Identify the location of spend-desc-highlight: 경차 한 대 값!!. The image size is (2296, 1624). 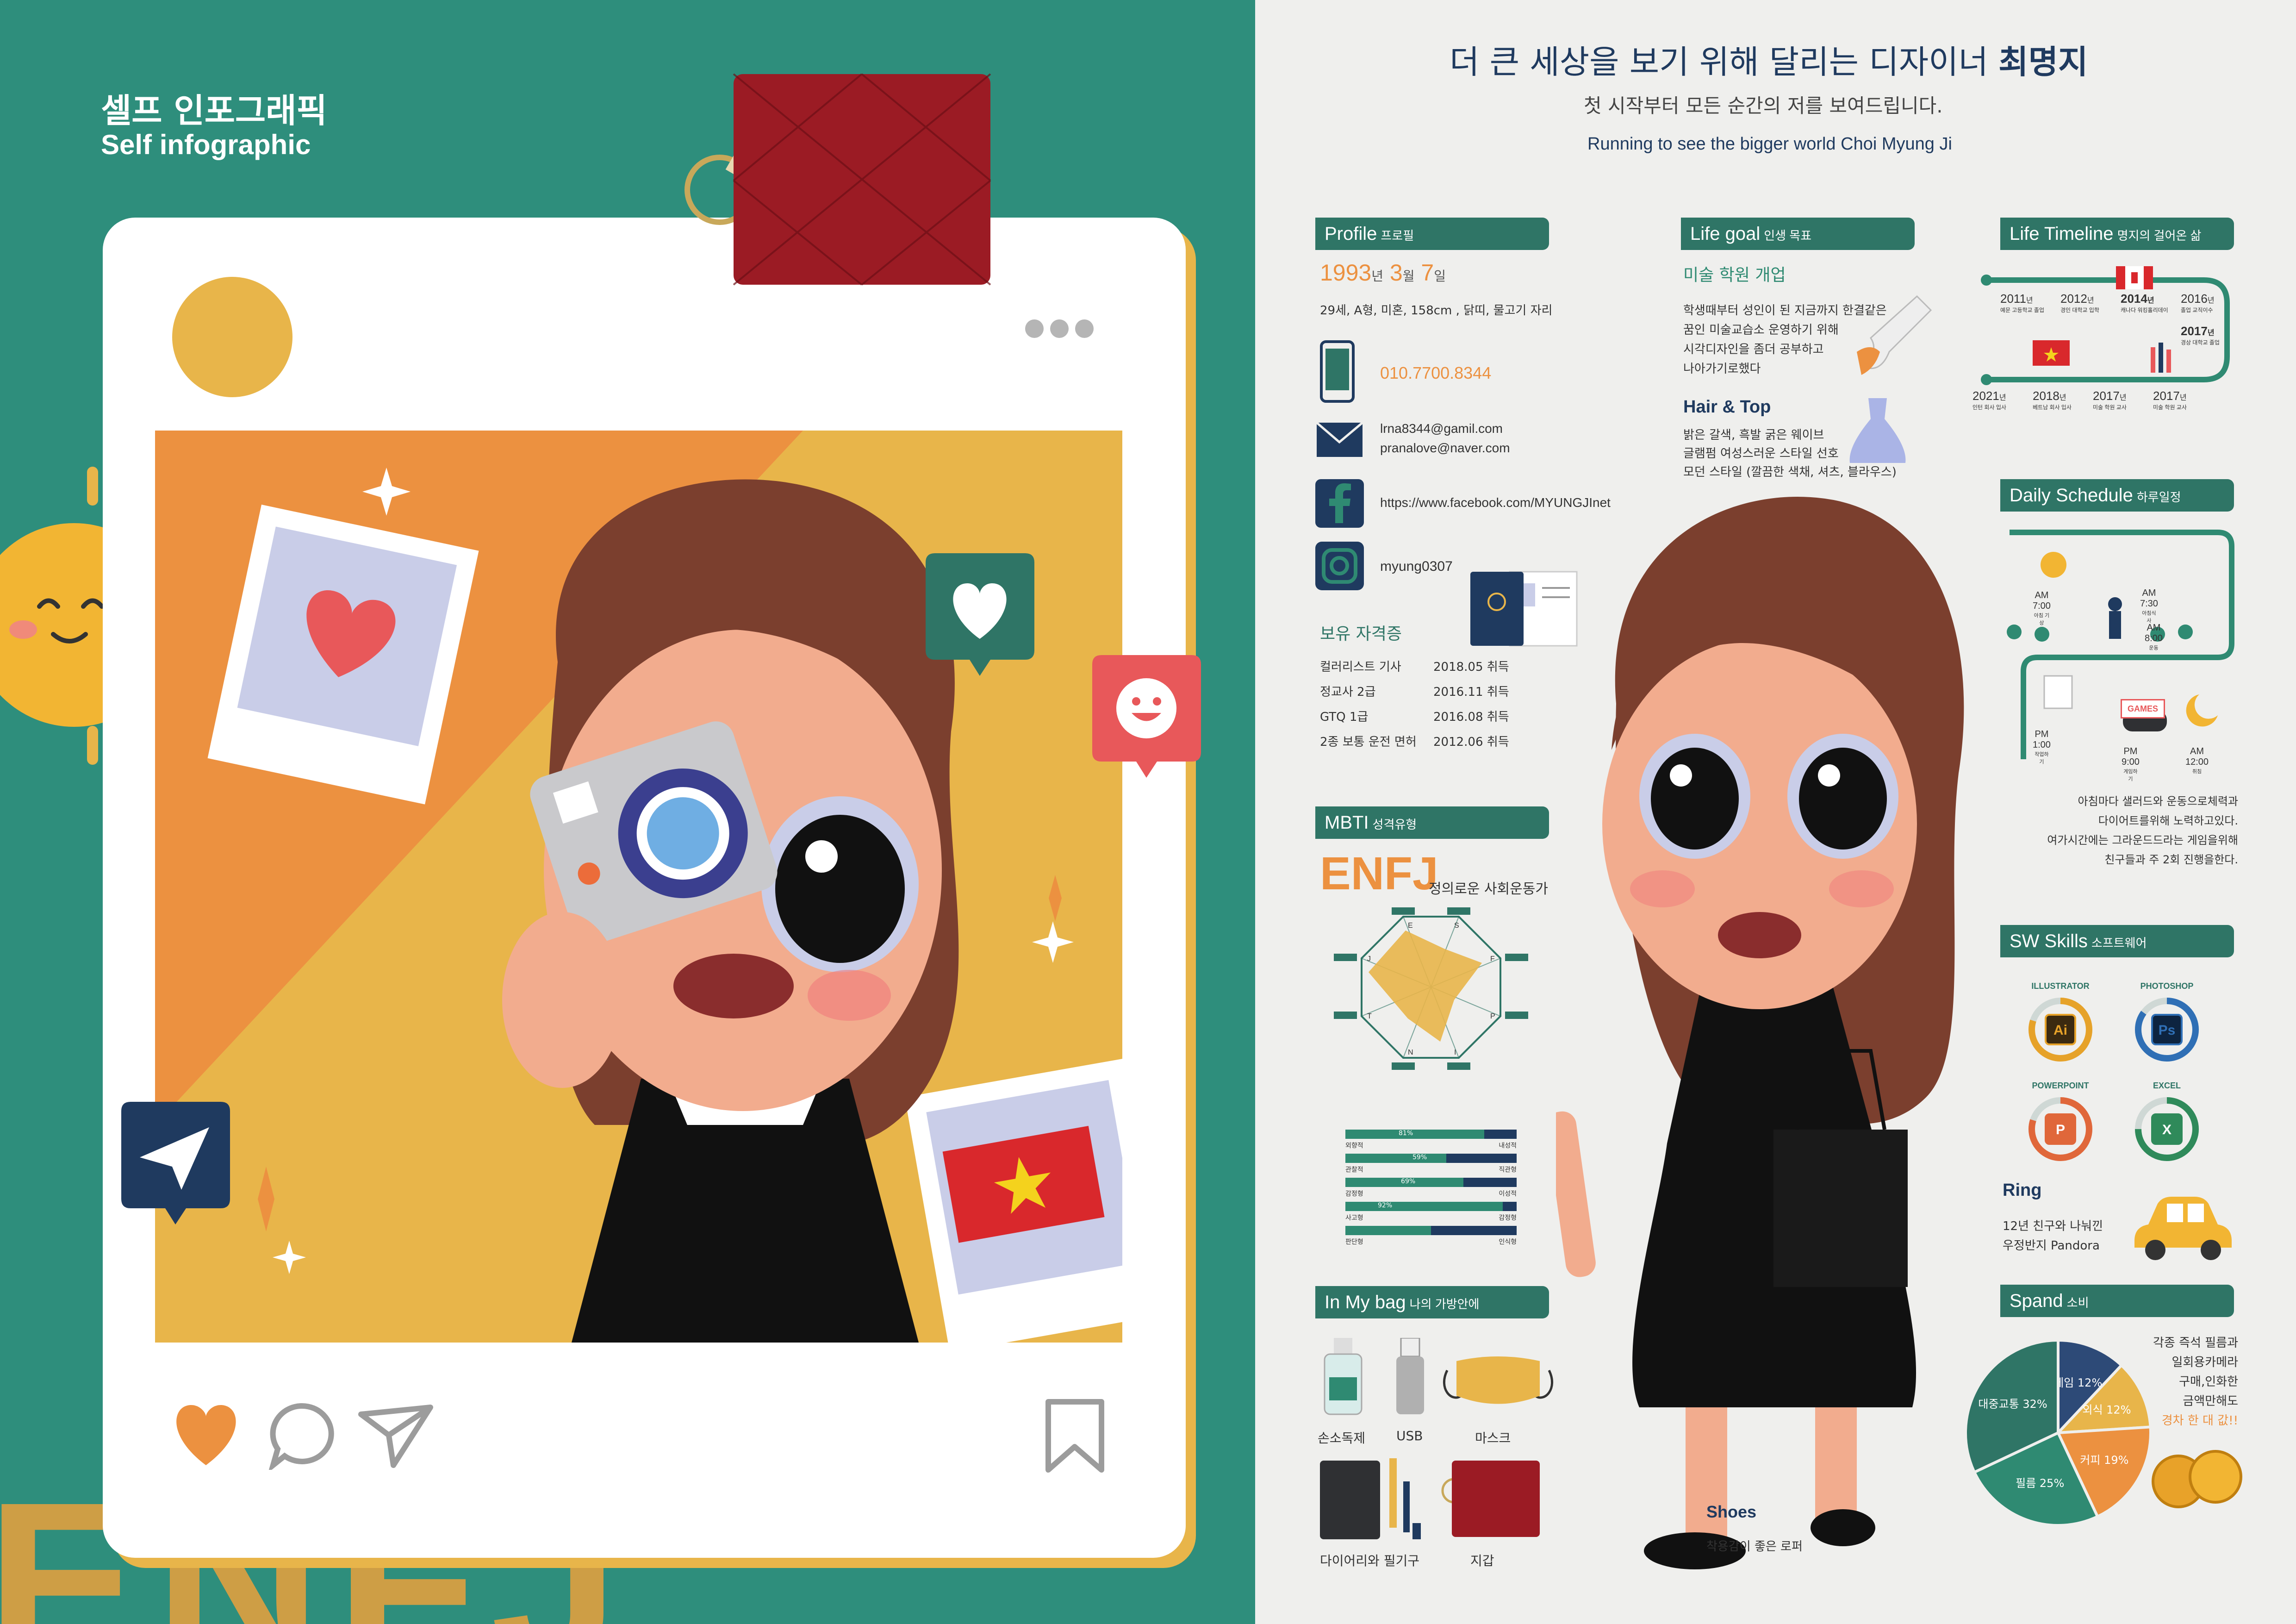
(2199, 1421).